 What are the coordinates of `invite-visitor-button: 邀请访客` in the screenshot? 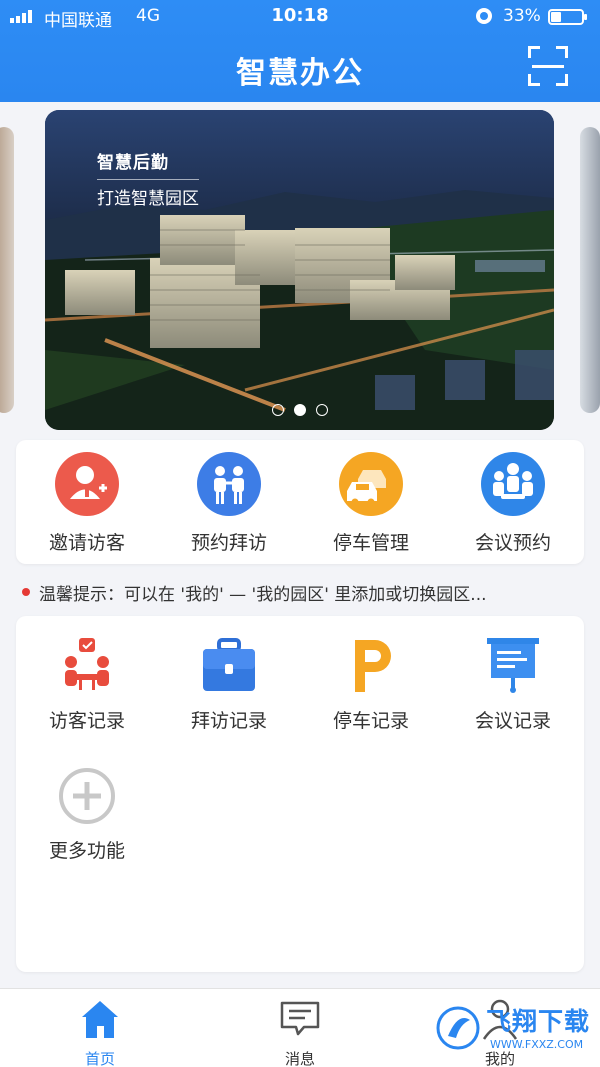 It's located at (87, 503).